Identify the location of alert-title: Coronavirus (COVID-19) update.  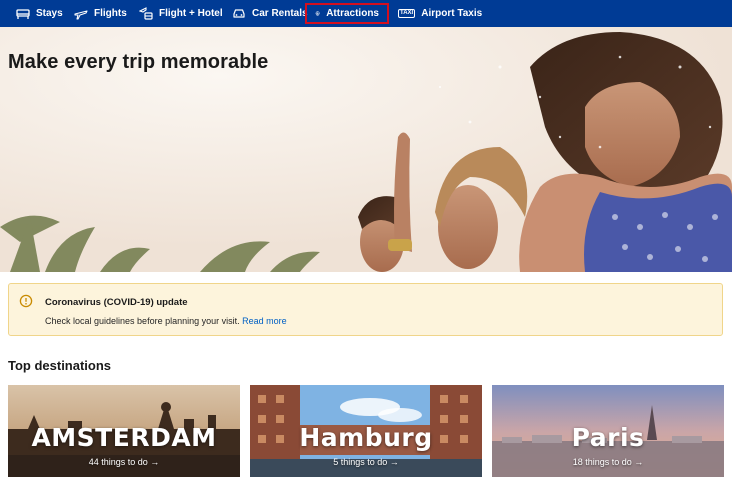
(116, 302).